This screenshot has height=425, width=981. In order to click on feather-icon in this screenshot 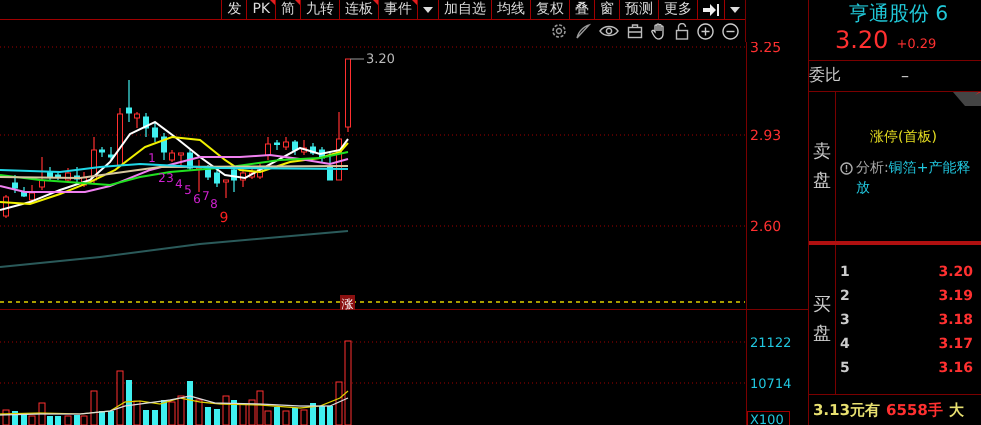, I will do `click(583, 31)`.